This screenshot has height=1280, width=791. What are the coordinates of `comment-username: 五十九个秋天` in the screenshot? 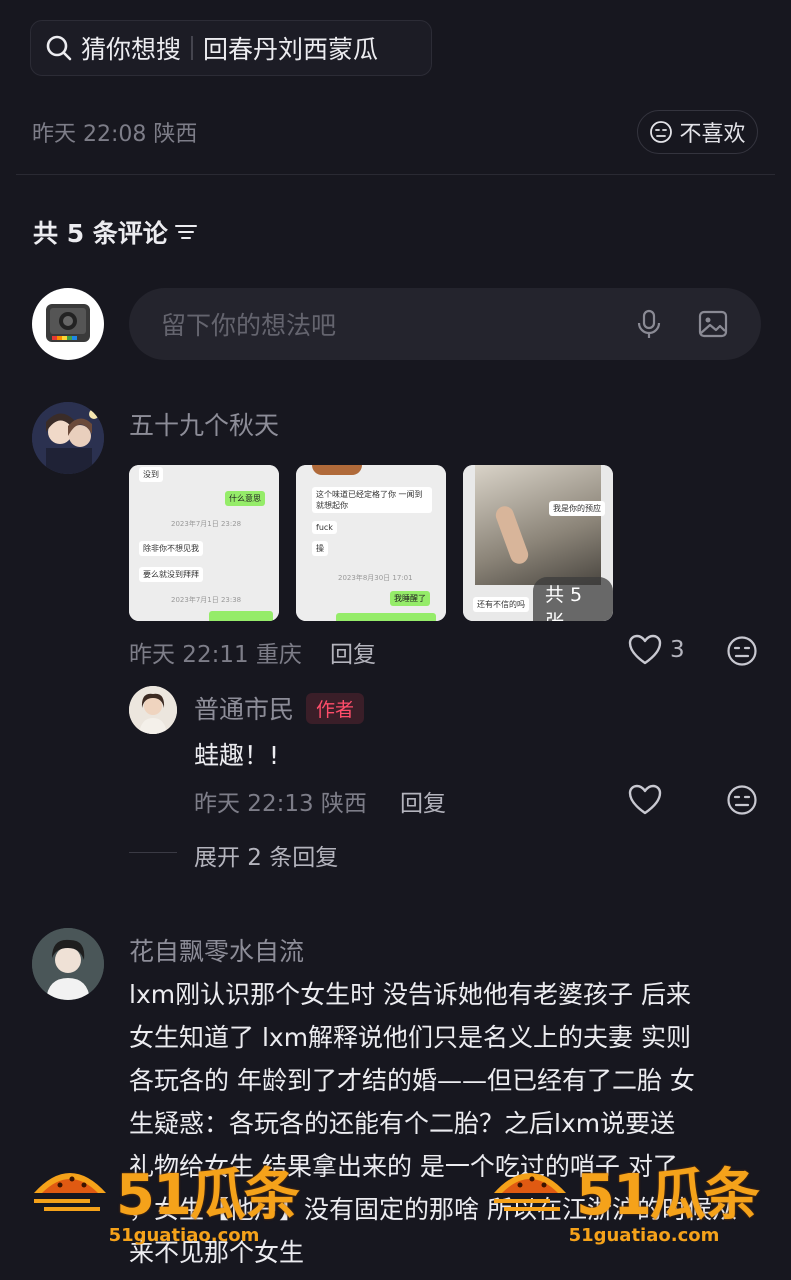 It's located at (204, 424).